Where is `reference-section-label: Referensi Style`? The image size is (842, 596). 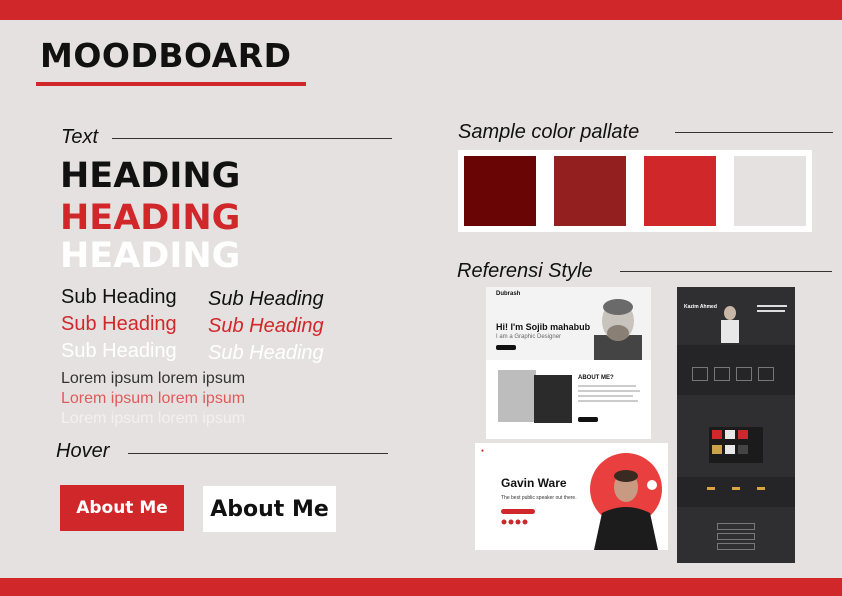 reference-section-label: Referensi Style is located at coordinates (525, 271).